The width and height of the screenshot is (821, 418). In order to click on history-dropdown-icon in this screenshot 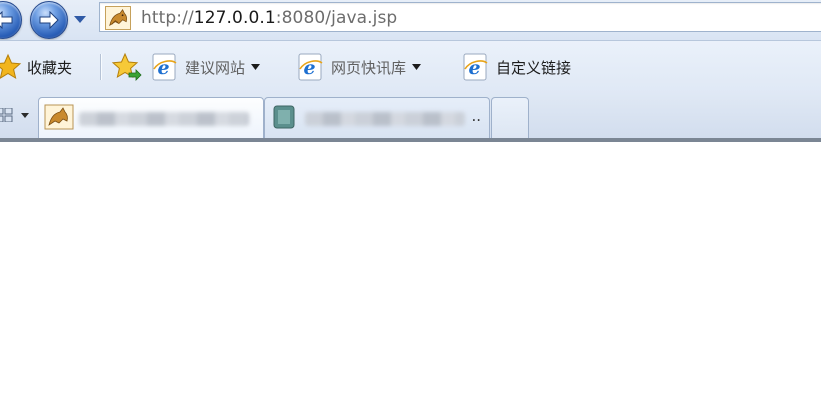, I will do `click(80, 19)`.